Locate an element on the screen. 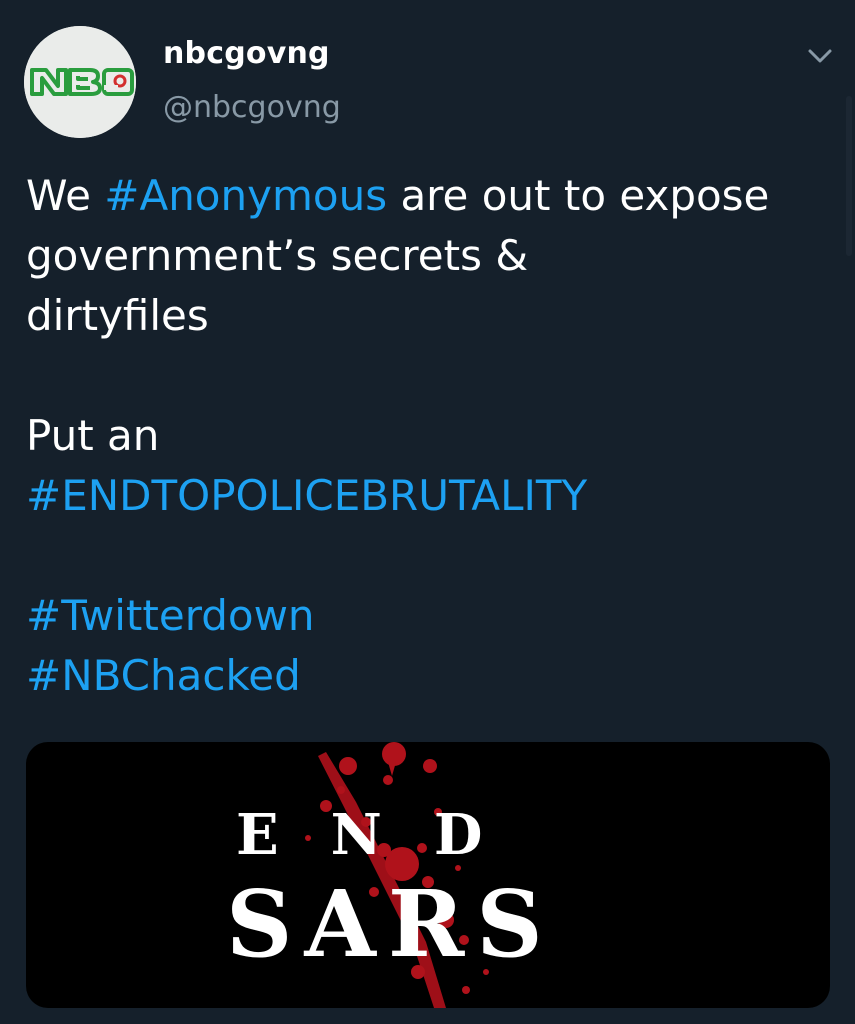 This screenshot has width=855, height=1024. avatar is located at coordinates (80, 82).